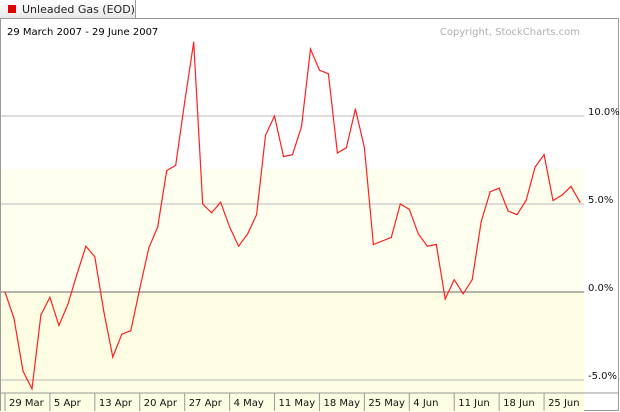  What do you see at coordinates (602, 376) in the screenshot?
I see `y-tick-label: -5.0%` at bounding box center [602, 376].